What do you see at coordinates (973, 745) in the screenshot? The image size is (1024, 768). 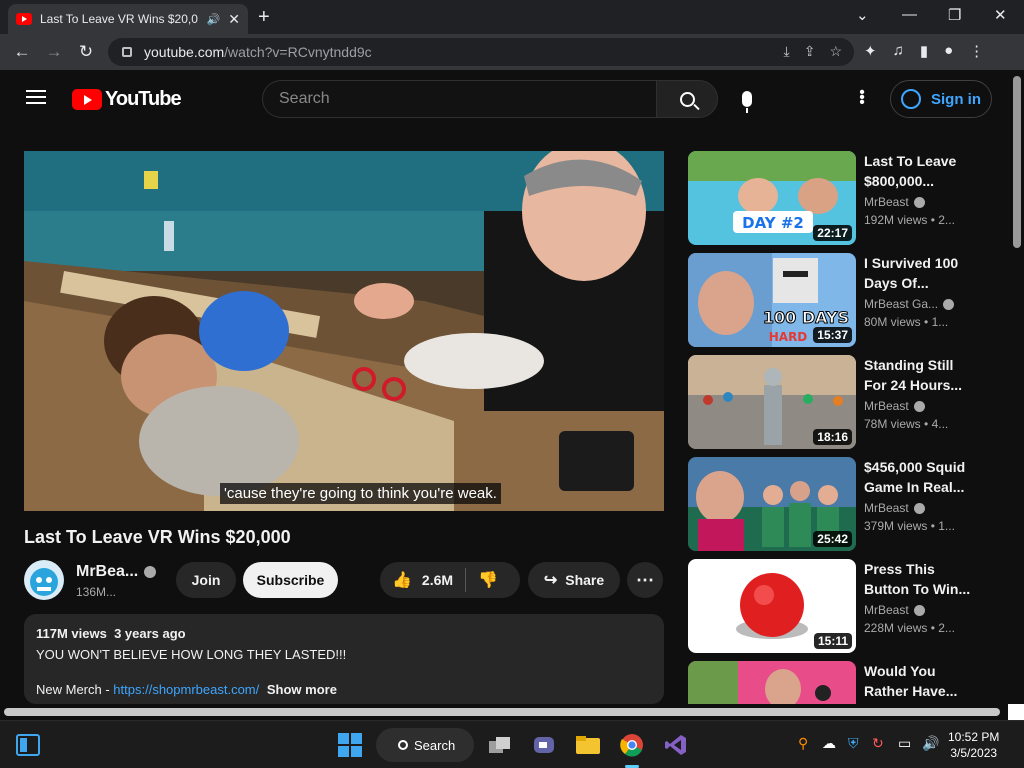 I see `taskbar-clock: 10:52 PM 3/5/2023` at bounding box center [973, 745].